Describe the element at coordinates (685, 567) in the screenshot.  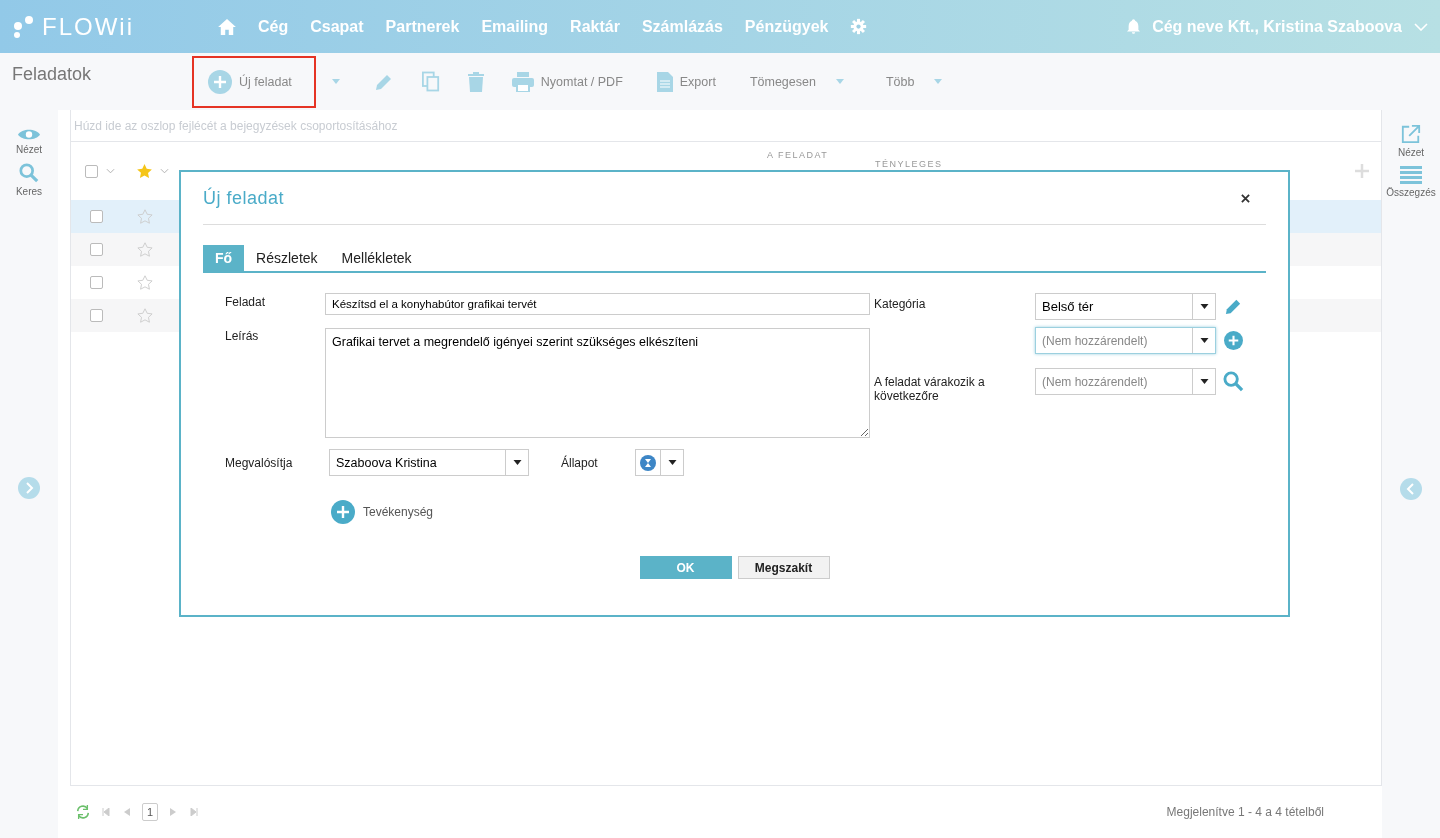
I see `ok-button: OK` at that location.